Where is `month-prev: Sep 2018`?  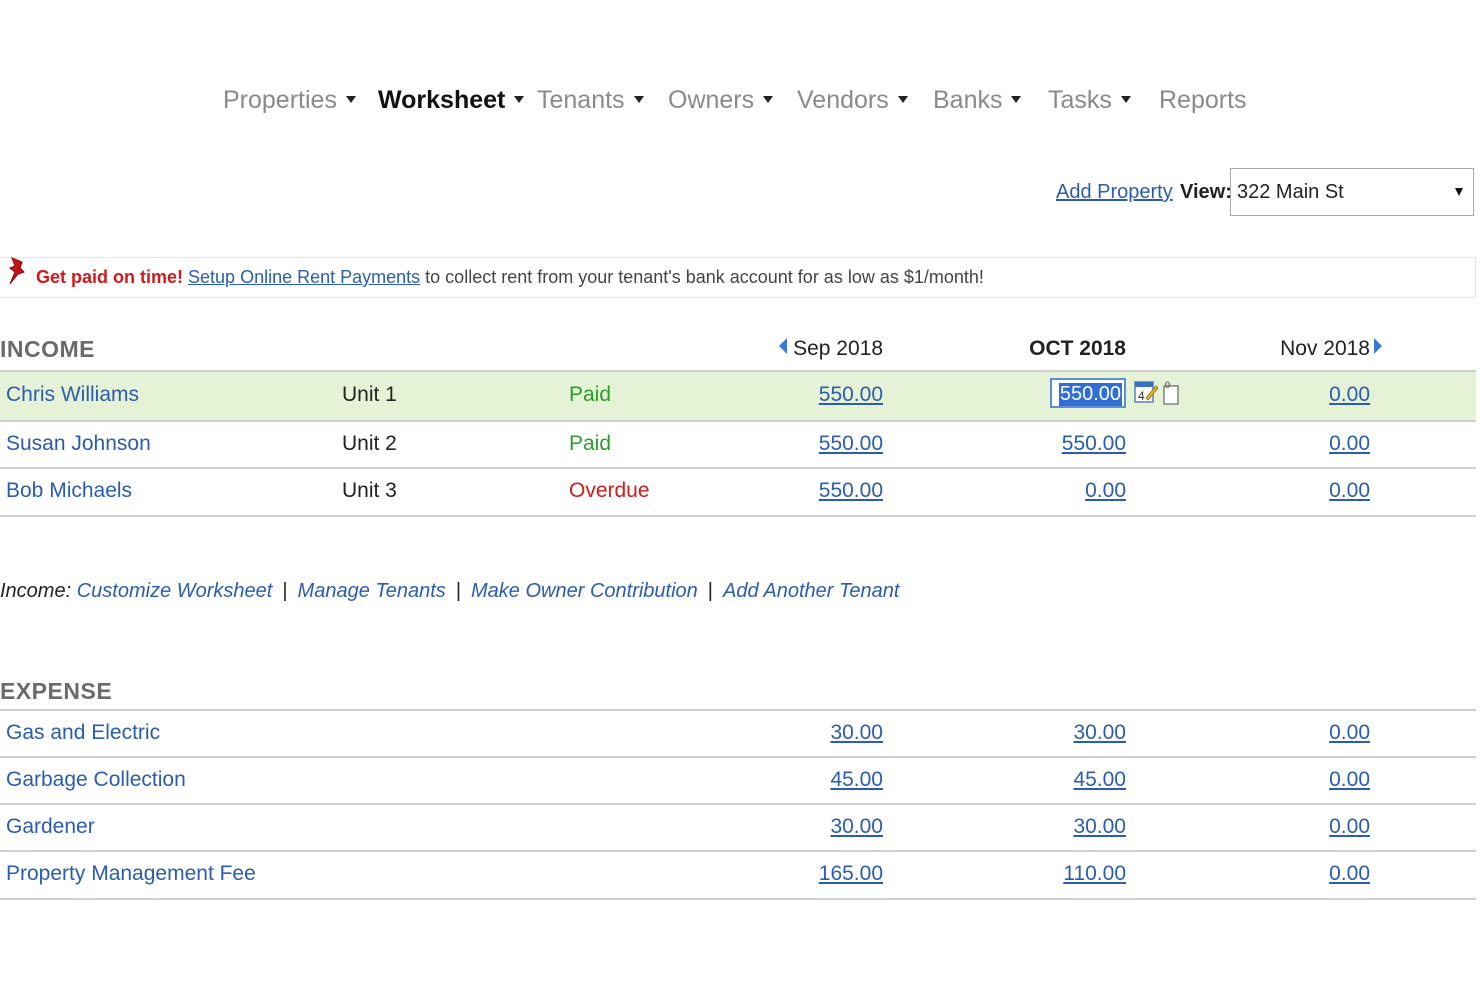
month-prev: Sep 2018 is located at coordinates (831, 349).